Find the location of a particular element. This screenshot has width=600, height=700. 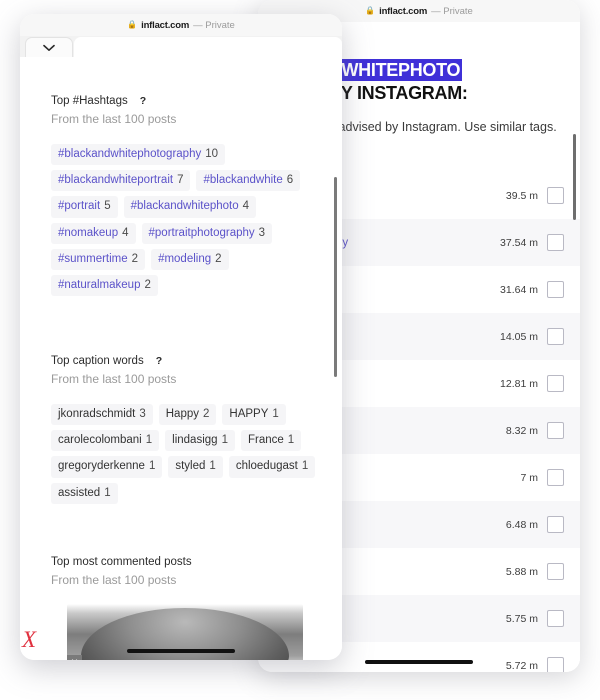

caption-word-chip: gregoryderkenne 1 is located at coordinates (107, 467).